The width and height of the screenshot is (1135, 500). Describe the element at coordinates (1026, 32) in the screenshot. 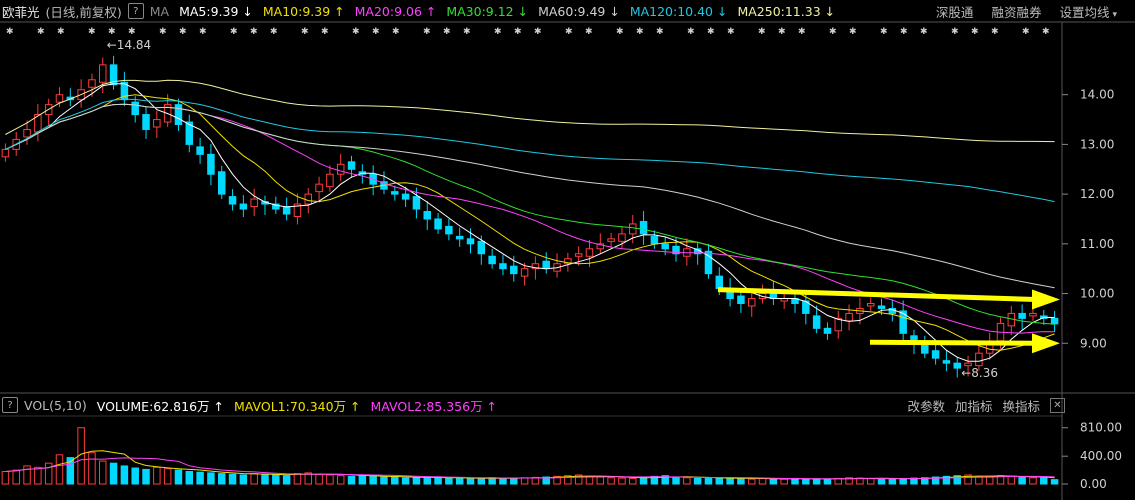

I see `event-marker-42: ✱` at that location.